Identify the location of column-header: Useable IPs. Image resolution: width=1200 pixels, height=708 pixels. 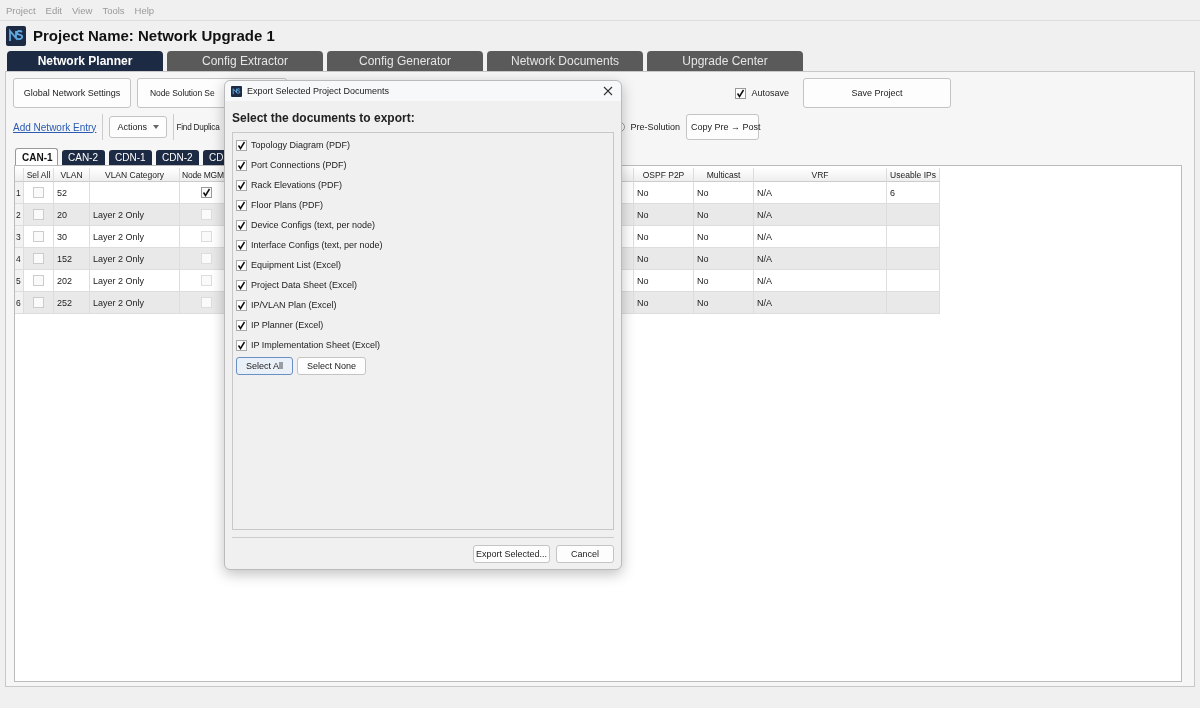
(913, 175).